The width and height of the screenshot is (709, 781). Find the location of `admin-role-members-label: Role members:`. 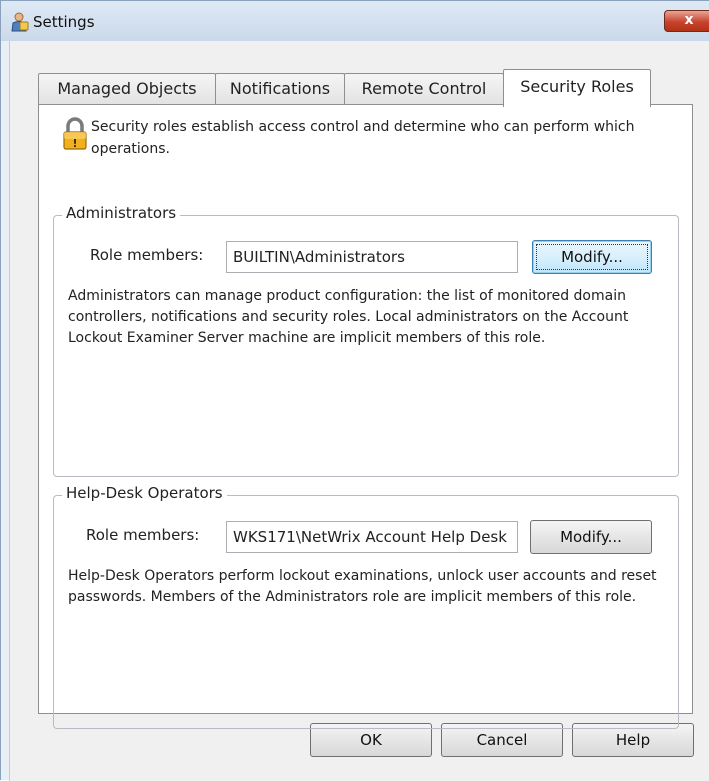

admin-role-members-label: Role members: is located at coordinates (147, 255).